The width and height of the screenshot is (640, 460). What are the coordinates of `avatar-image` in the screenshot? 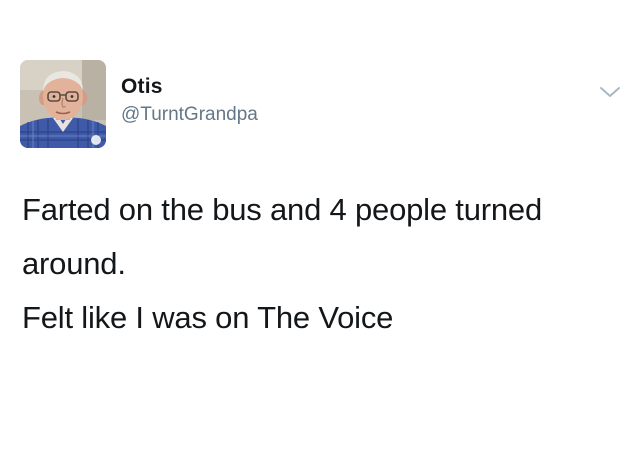 It's located at (63, 104).